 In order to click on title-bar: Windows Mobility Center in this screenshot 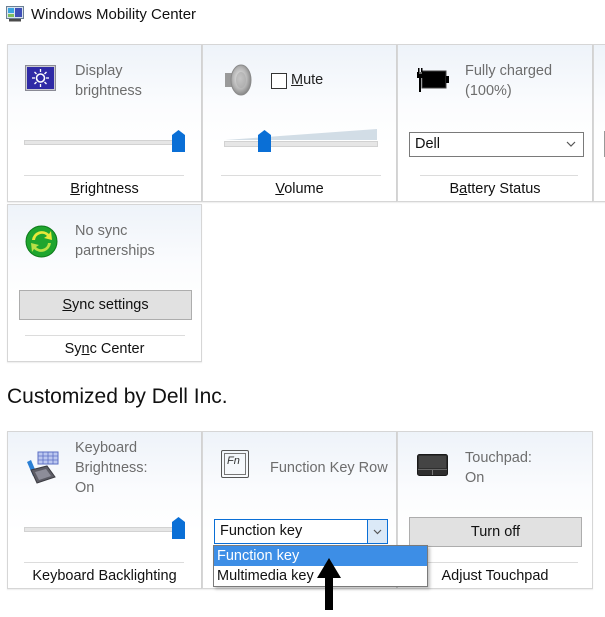, I will do `click(302, 16)`.